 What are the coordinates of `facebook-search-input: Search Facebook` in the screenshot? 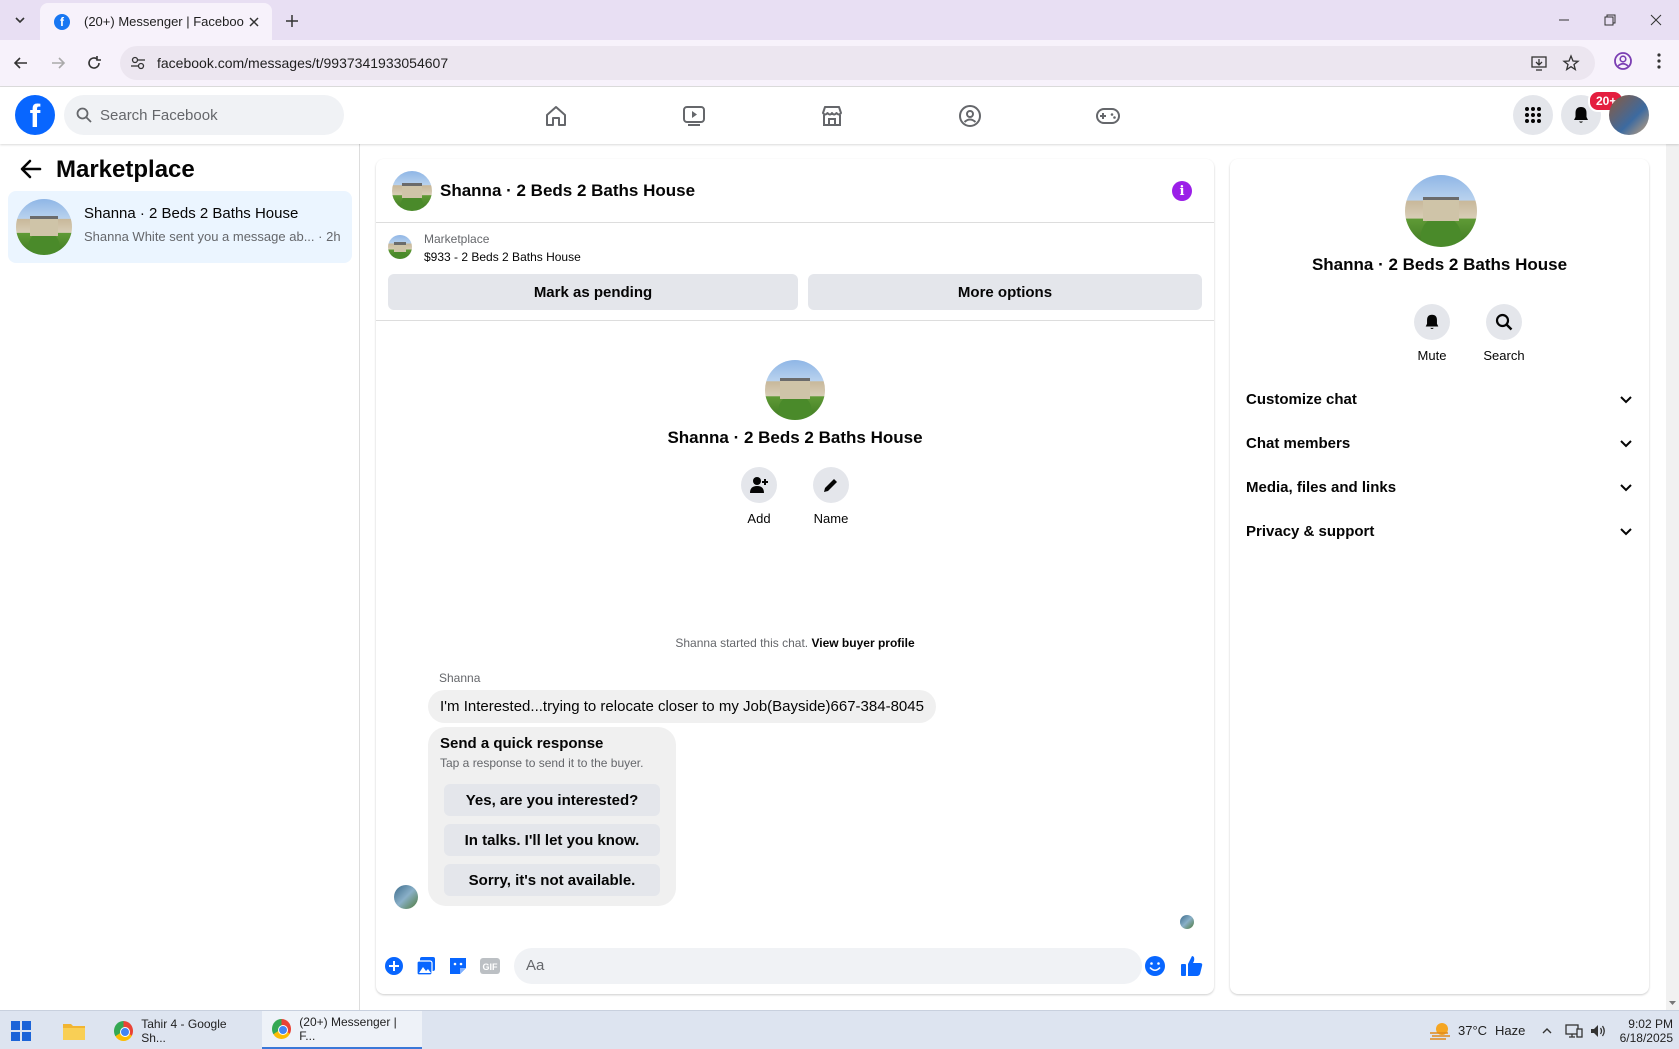 It's located at (204, 115).